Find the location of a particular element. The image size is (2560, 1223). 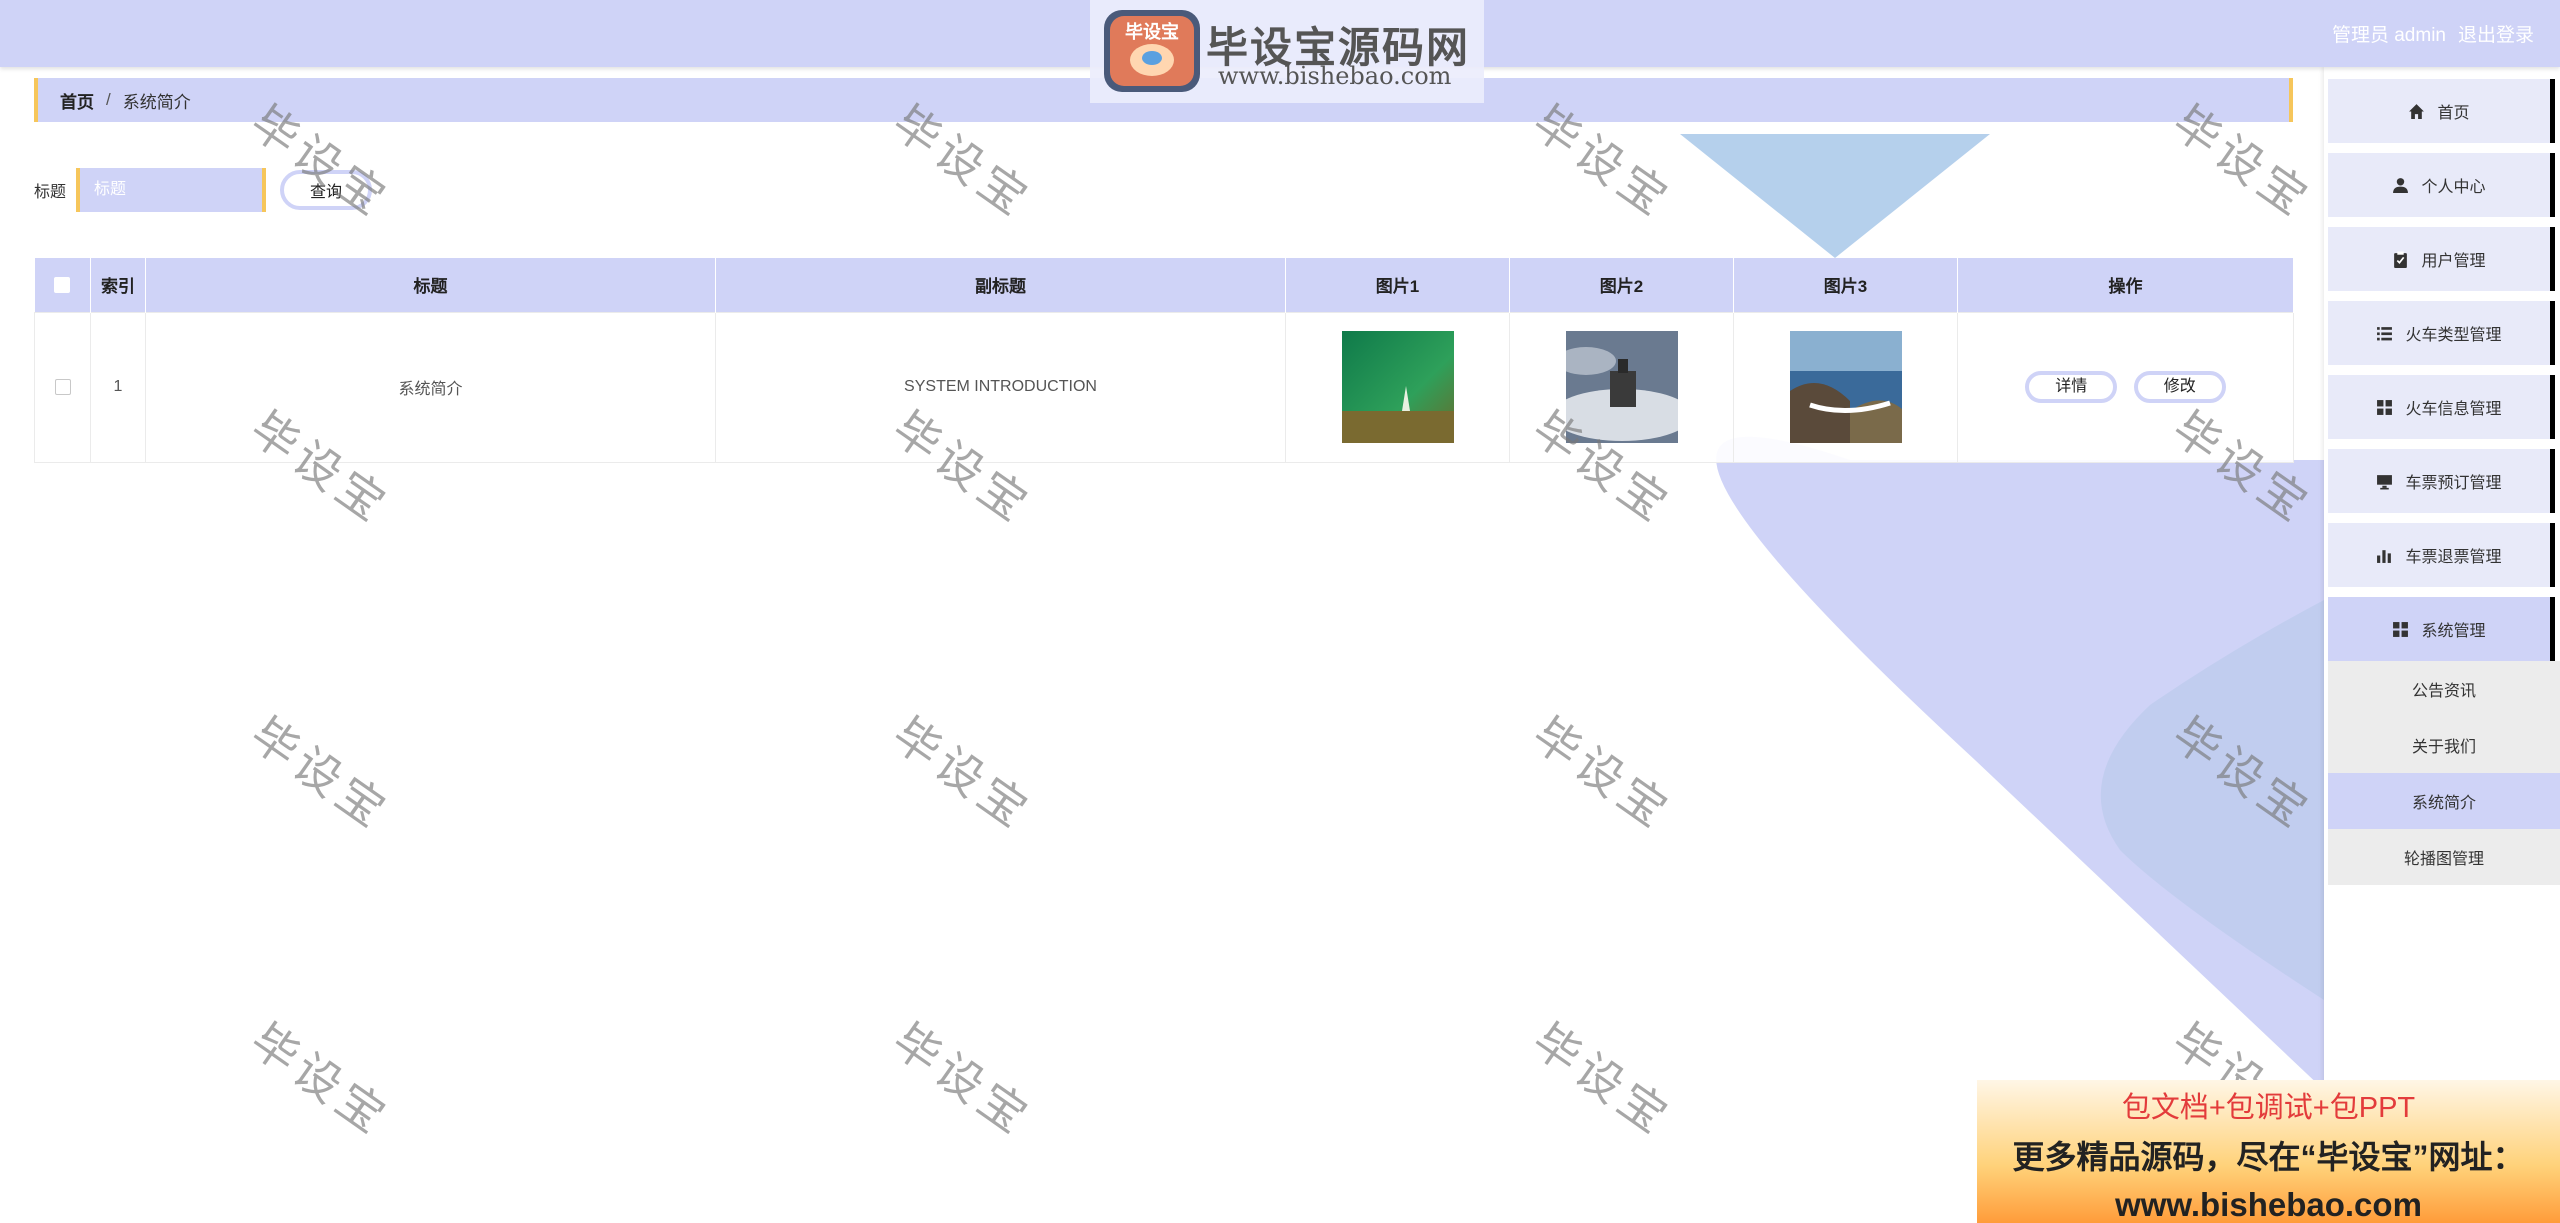

sidebar-item-refund: 车票退票管理 is located at coordinates (2441, 555).